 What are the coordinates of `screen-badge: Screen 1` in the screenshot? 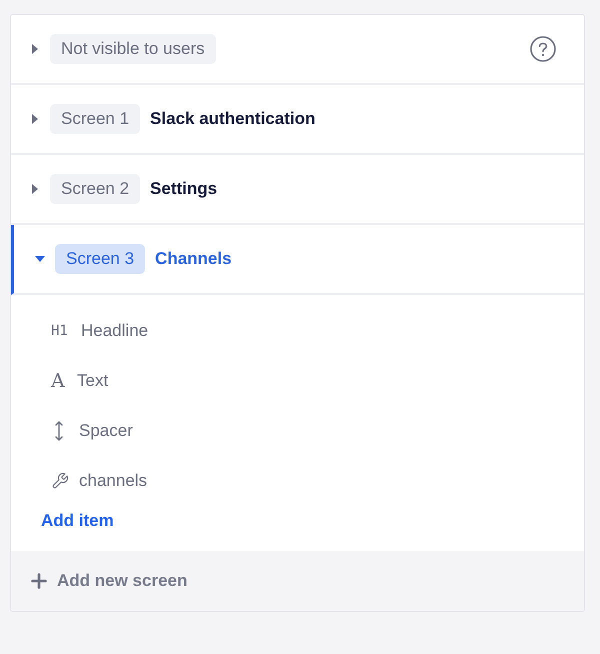 It's located at (95, 119).